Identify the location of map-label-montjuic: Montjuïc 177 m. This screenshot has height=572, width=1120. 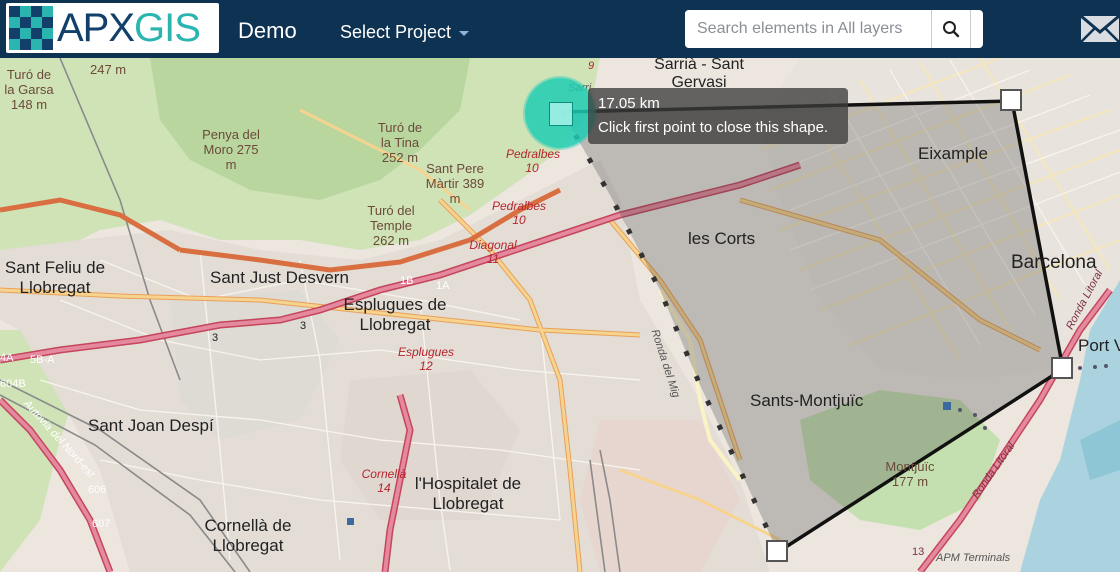
(910, 474).